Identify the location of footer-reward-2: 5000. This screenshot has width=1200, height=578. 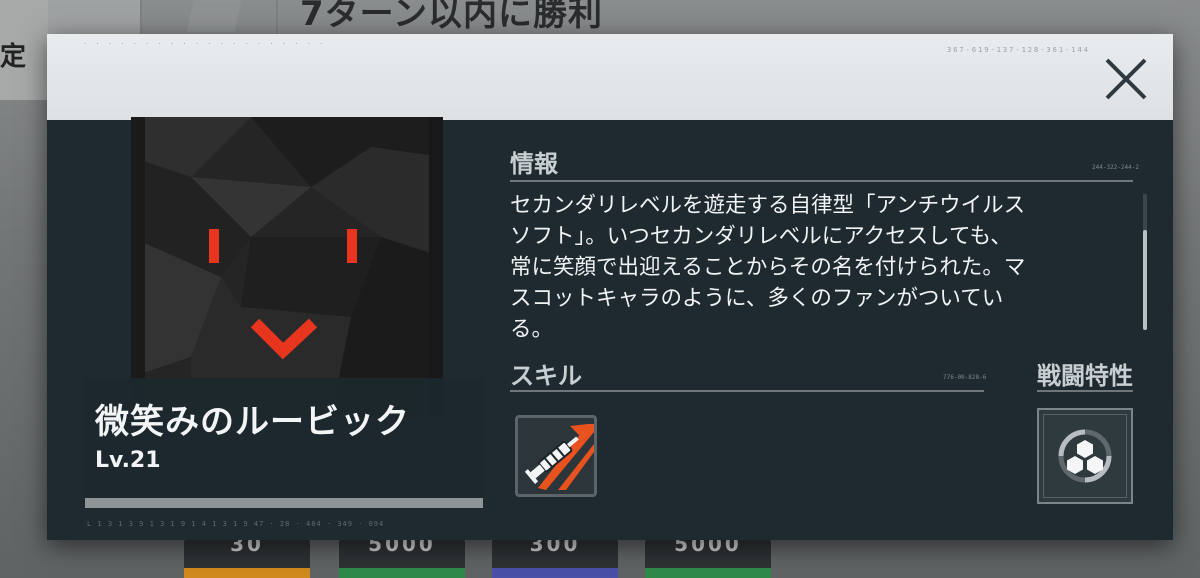
(402, 555).